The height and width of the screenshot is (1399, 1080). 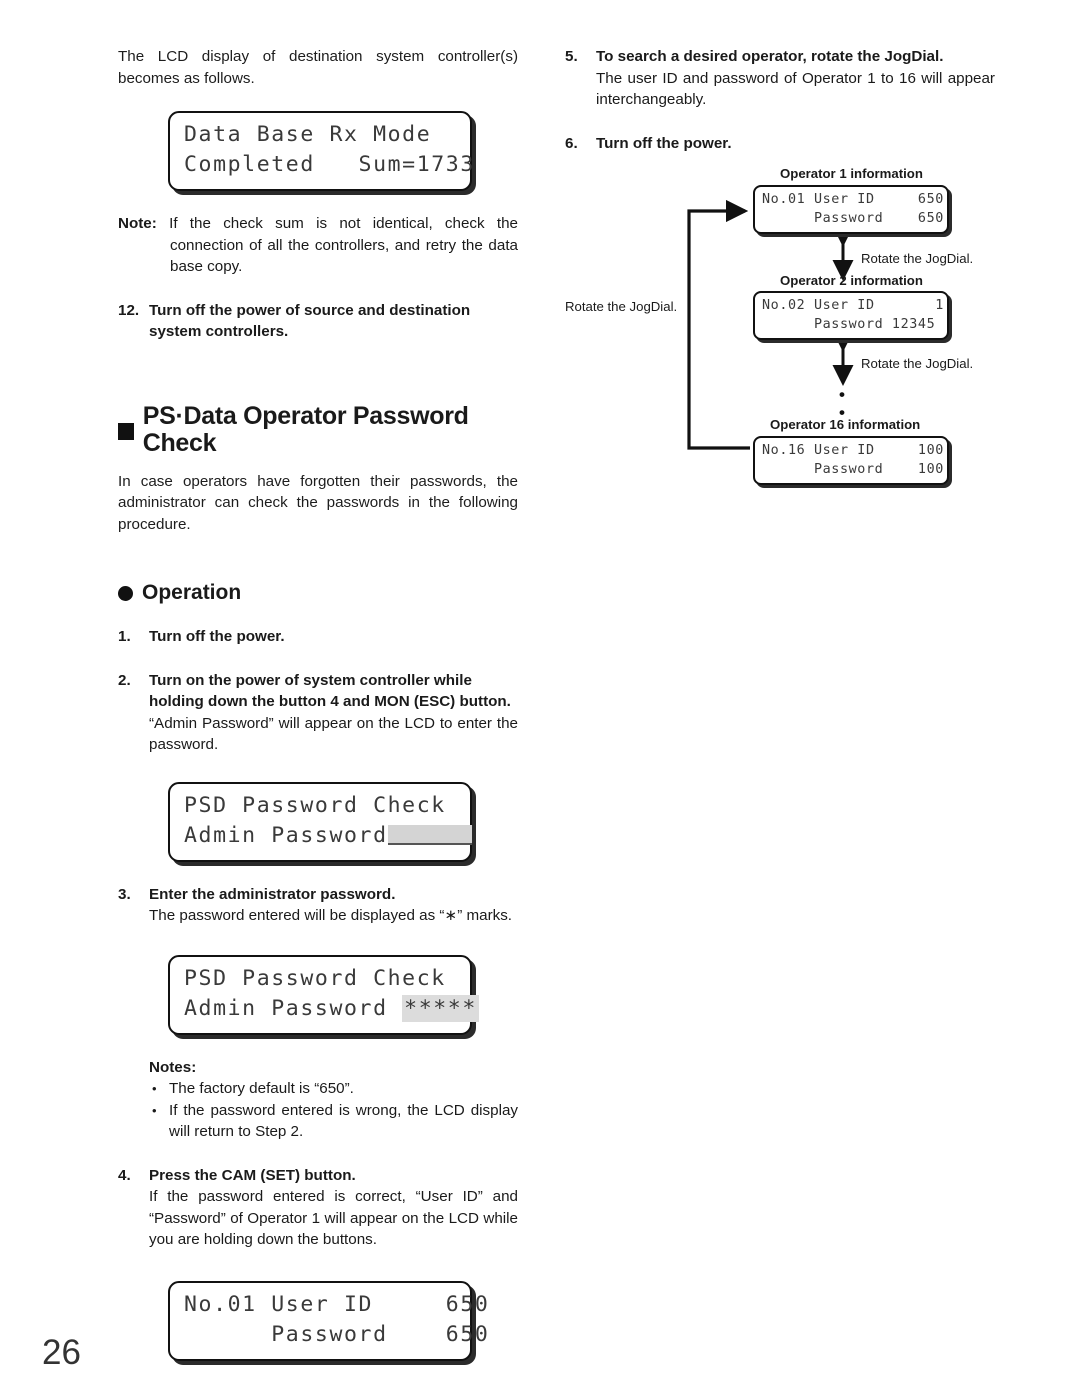 What do you see at coordinates (173, 1067) in the screenshot?
I see `notes-title: Notes:` at bounding box center [173, 1067].